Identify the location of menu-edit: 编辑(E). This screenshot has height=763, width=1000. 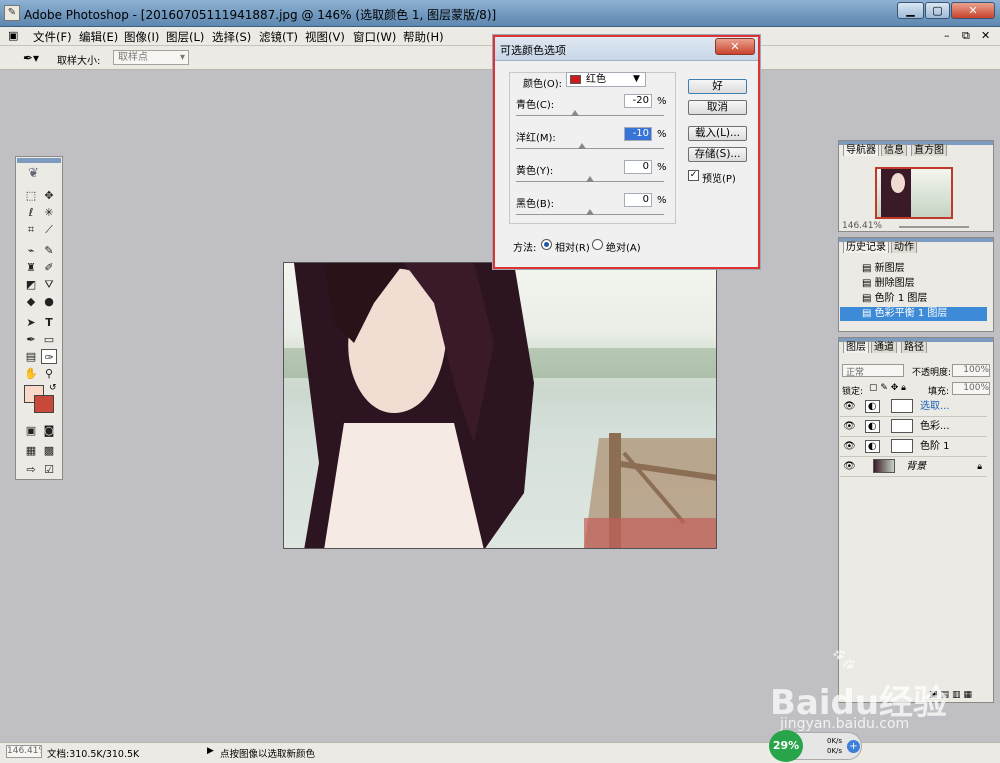
(98, 37).